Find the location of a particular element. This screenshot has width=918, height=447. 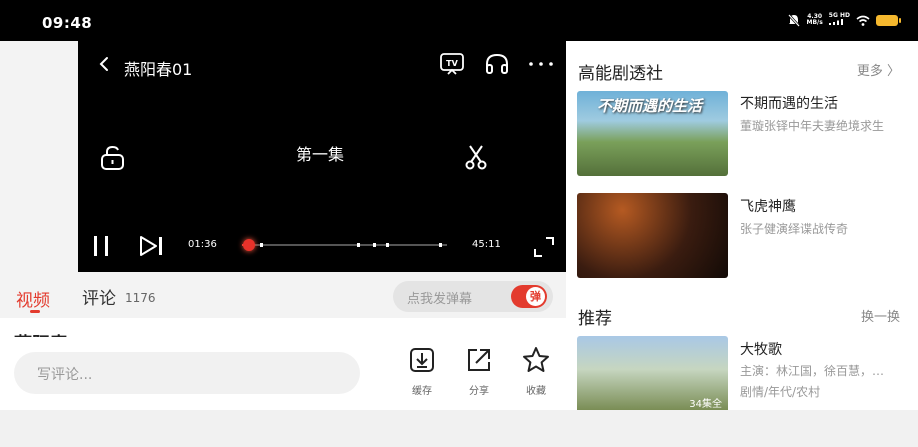

status-icons: 4.30 MB/s 5G HD is located at coordinates (844, 20).